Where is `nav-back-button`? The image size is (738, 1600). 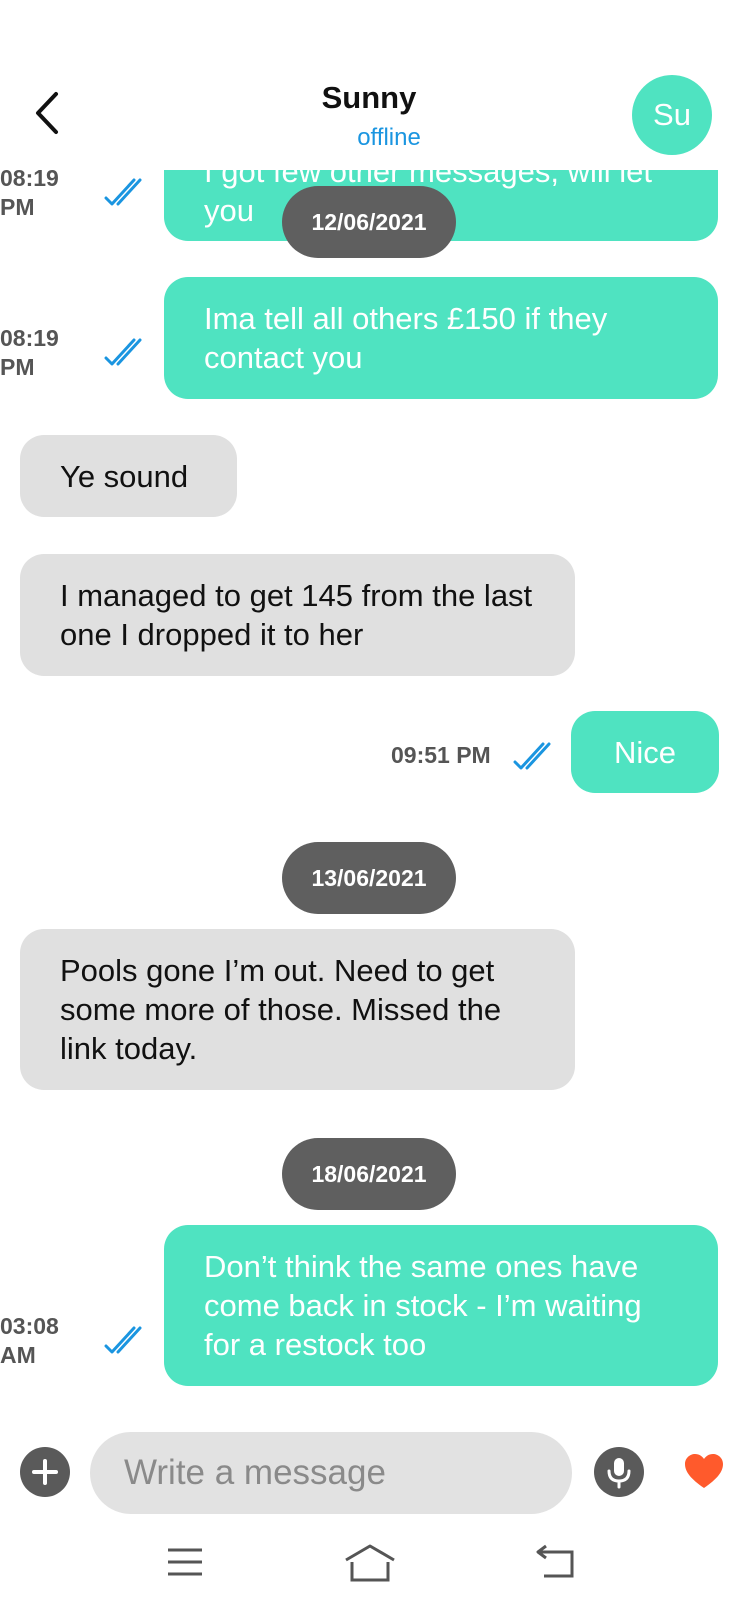
nav-back-button is located at coordinates (570, 1564).